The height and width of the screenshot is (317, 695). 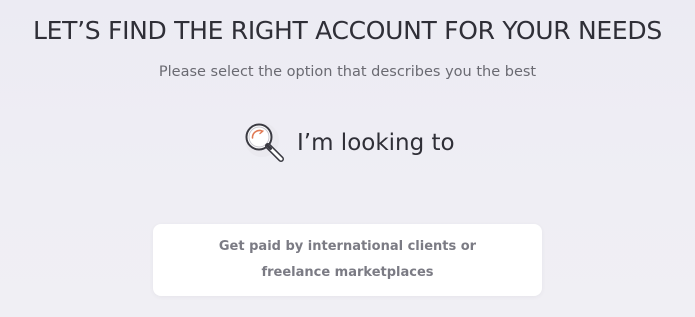 What do you see at coordinates (264, 142) in the screenshot?
I see `magnifier-icon` at bounding box center [264, 142].